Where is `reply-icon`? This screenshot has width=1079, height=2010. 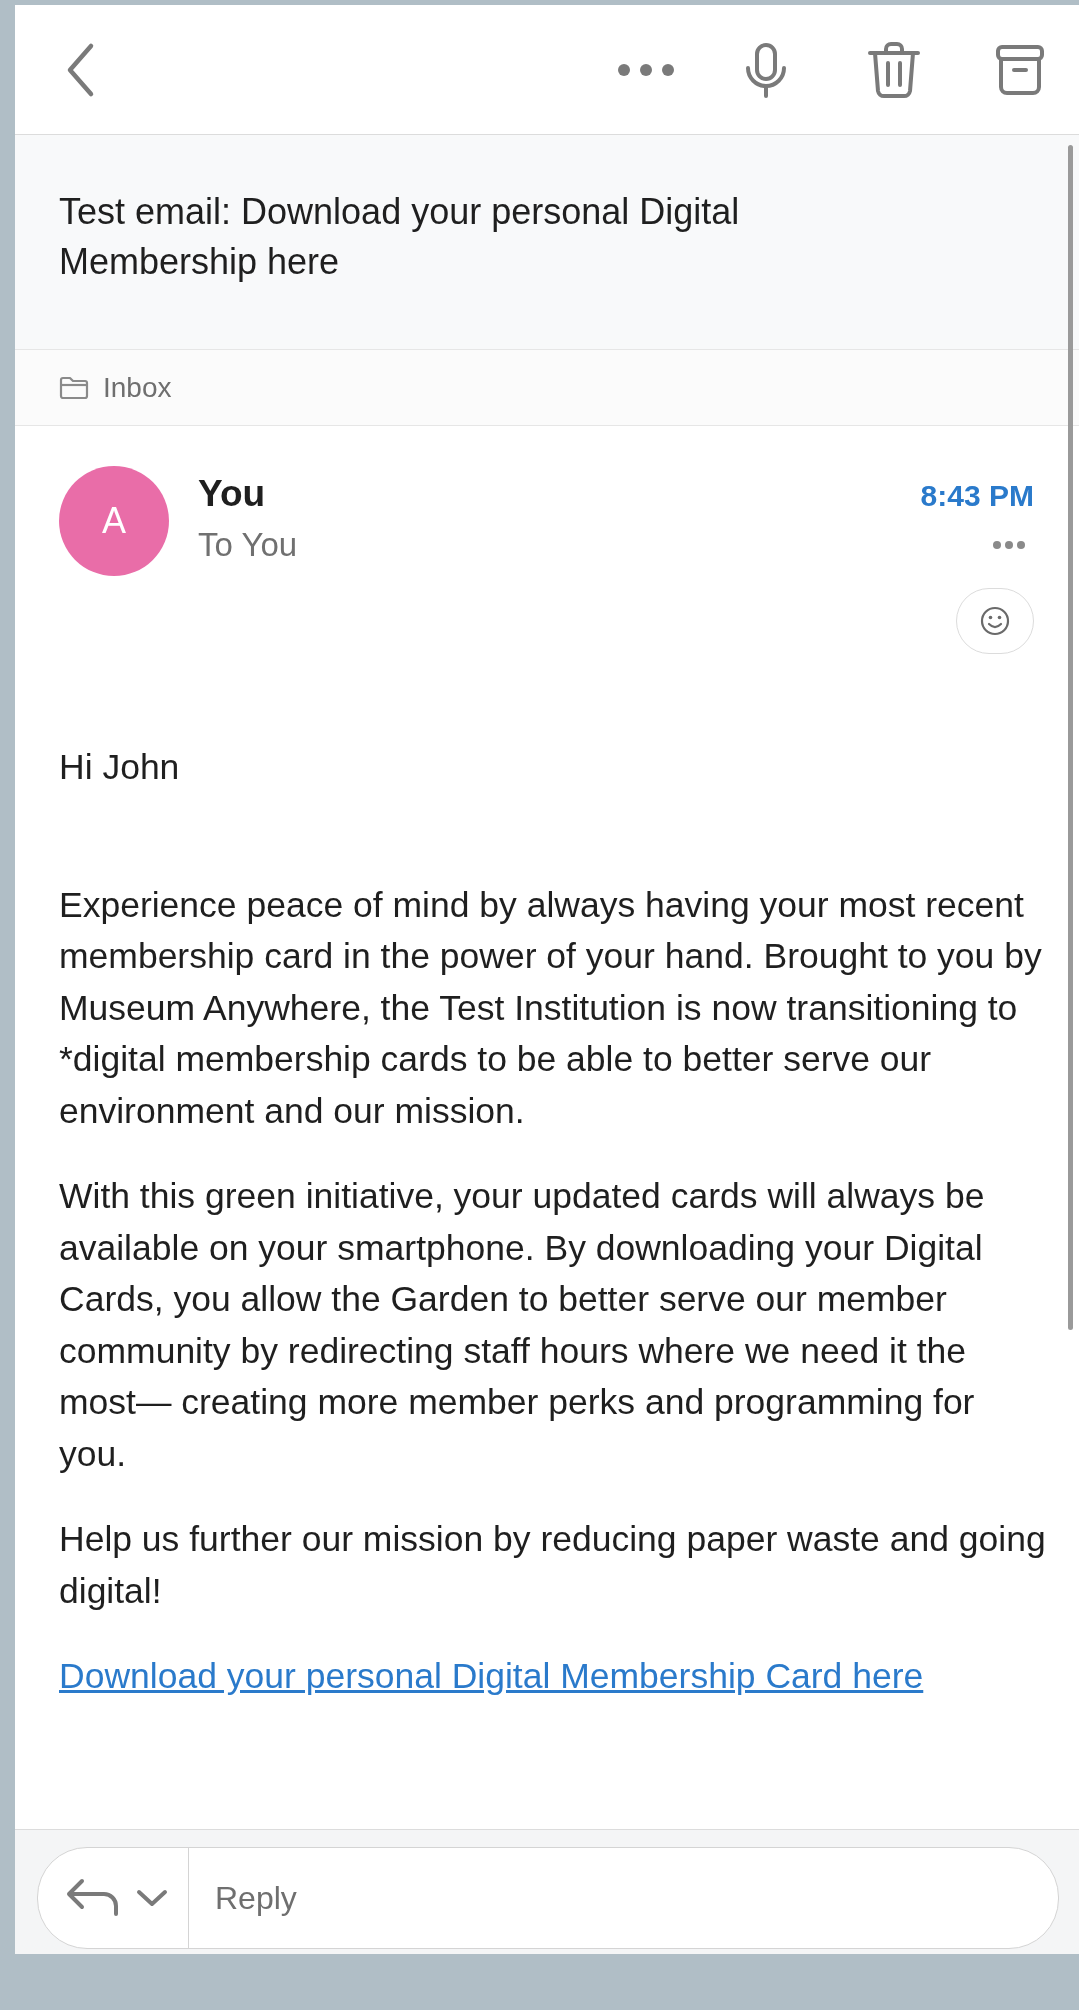 reply-icon is located at coordinates (93, 1898).